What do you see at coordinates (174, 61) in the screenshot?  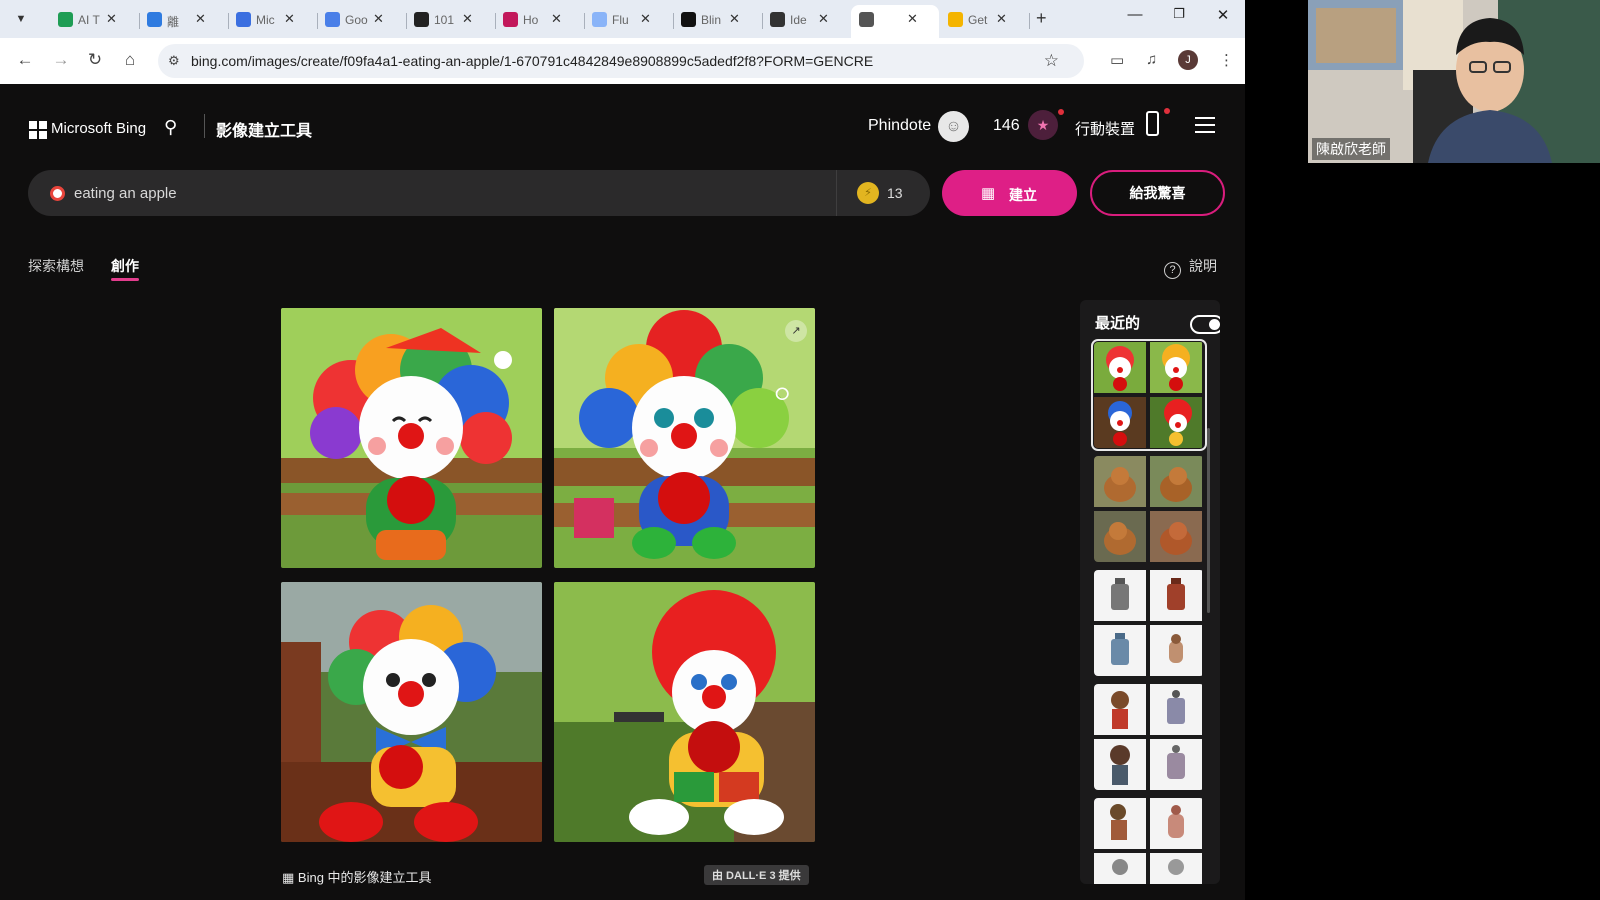 I see `site-info-icon: ⚙` at bounding box center [174, 61].